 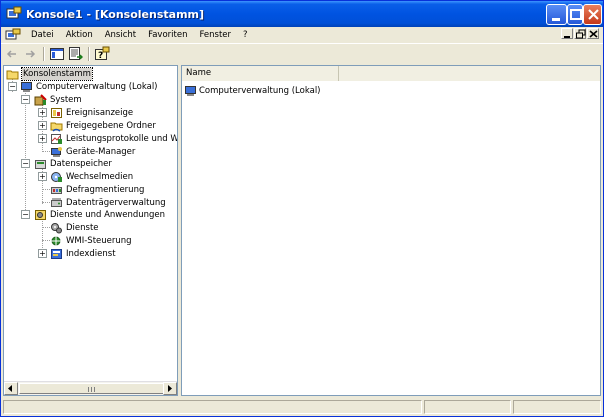 I want to click on tree-label: Konsolenstamm, so click(x=57, y=73).